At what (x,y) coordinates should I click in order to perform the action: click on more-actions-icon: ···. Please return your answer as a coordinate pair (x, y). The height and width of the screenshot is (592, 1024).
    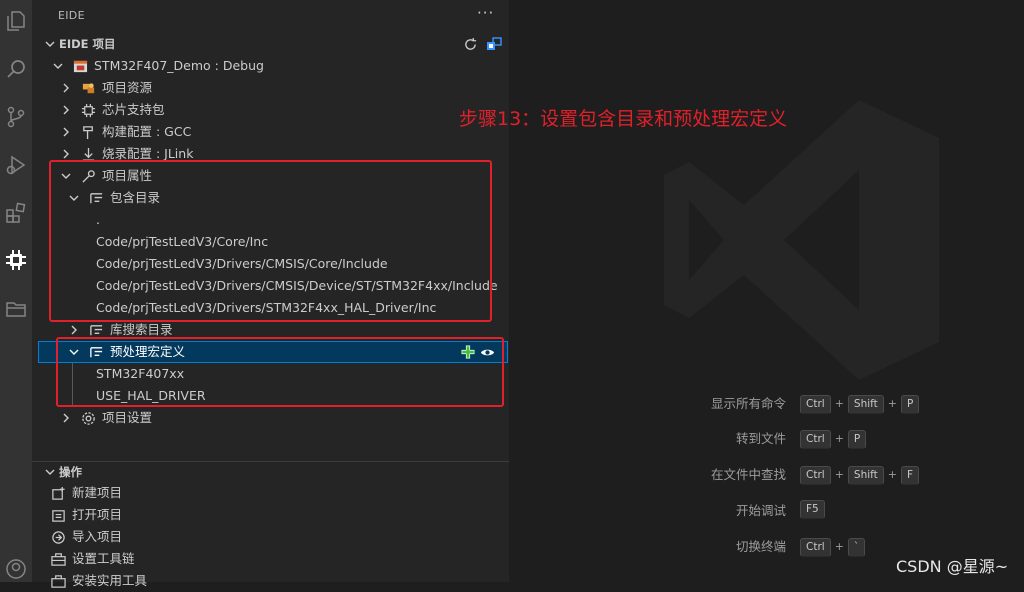
    Looking at the image, I should click on (485, 13).